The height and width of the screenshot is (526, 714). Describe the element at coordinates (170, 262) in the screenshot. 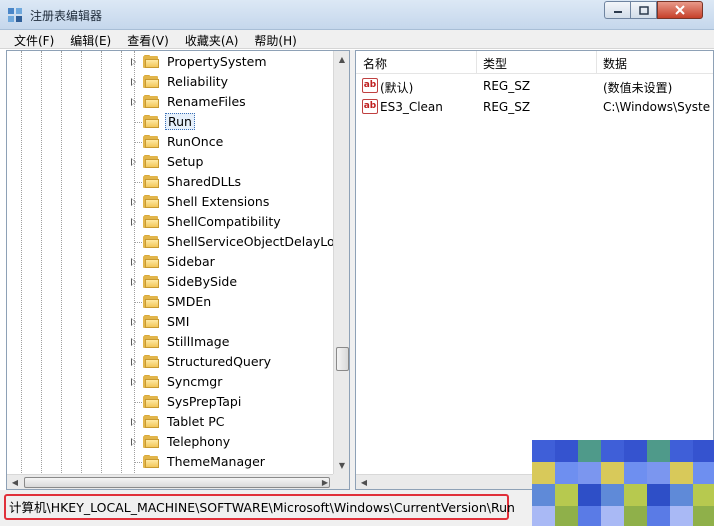

I see `tree-item: Sidebar` at that location.